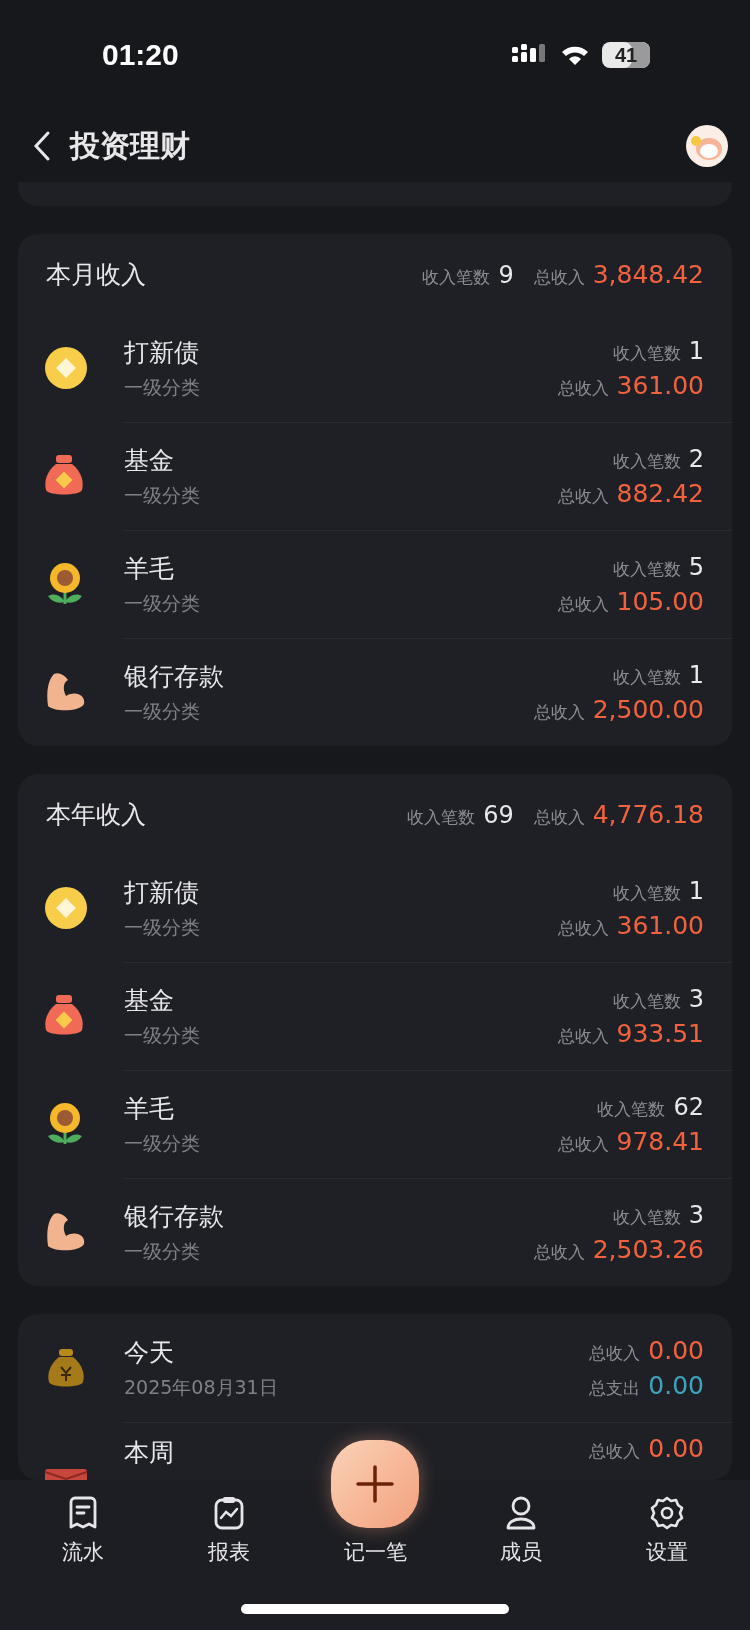 This screenshot has width=750, height=1630. I want to click on total-value: 3,848.42, so click(648, 274).